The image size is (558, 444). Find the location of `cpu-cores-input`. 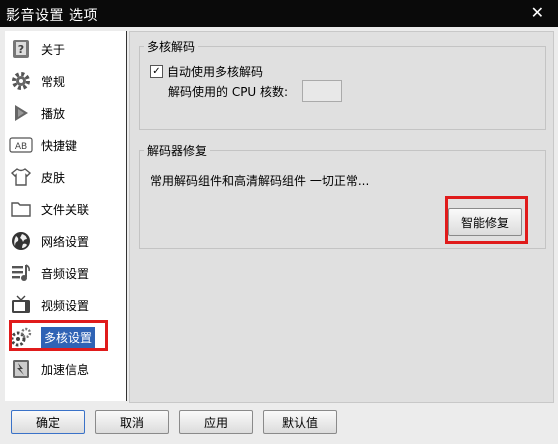

cpu-cores-input is located at coordinates (322, 91).